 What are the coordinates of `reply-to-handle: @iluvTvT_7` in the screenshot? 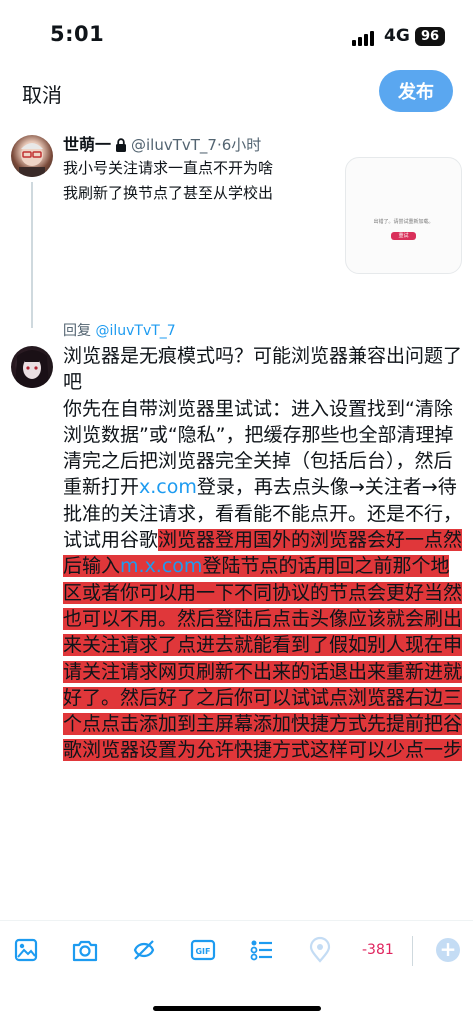 It's located at (135, 331).